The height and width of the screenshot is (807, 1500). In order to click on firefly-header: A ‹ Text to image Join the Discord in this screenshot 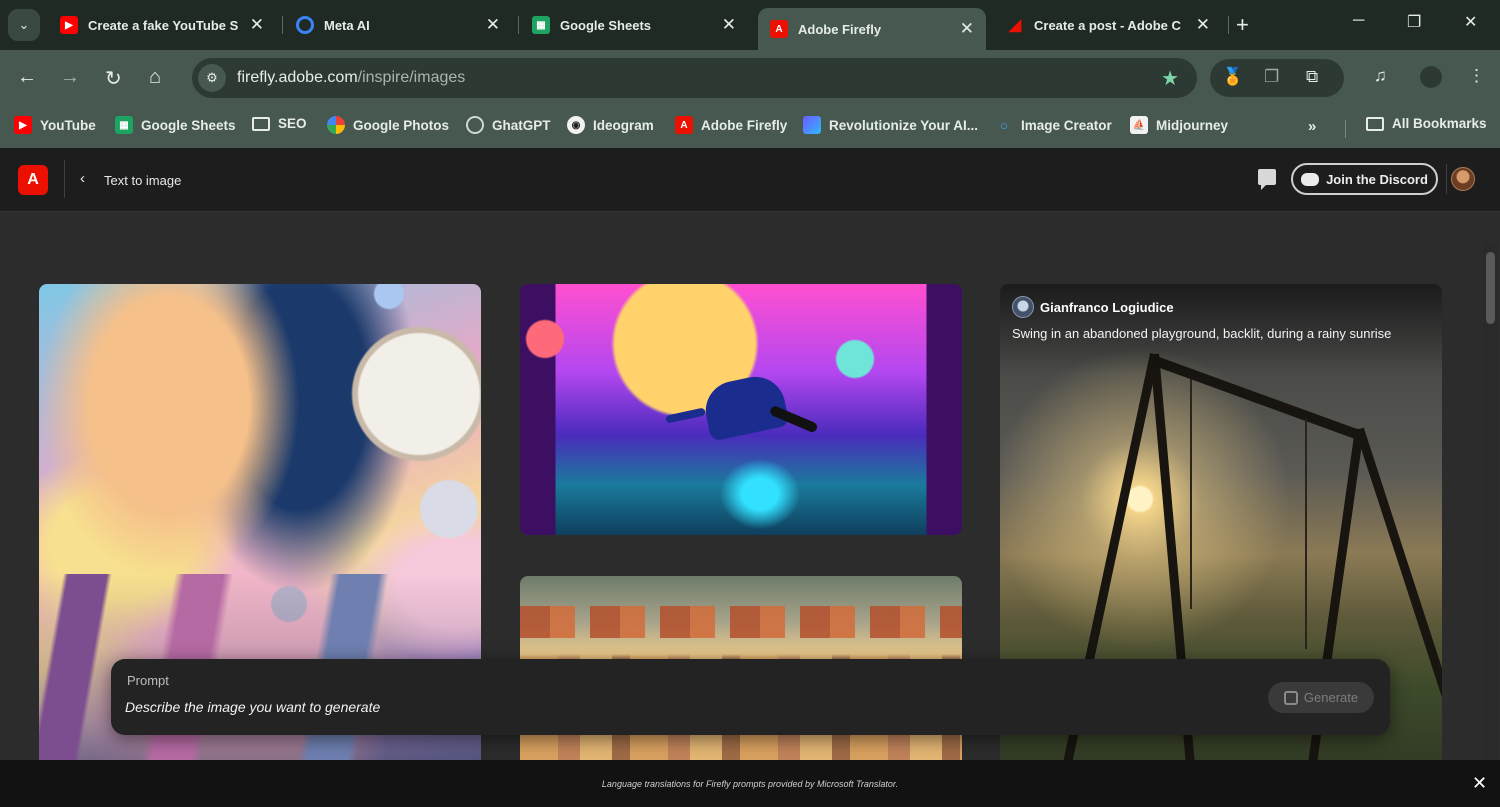, I will do `click(750, 180)`.